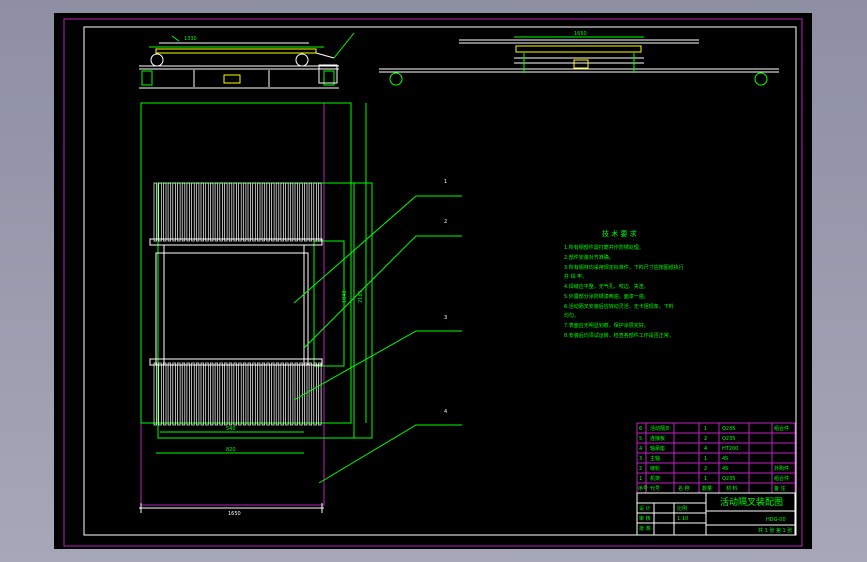 This screenshot has height=562, width=867. I want to click on bom-row3-no: 4, so click(640, 449).